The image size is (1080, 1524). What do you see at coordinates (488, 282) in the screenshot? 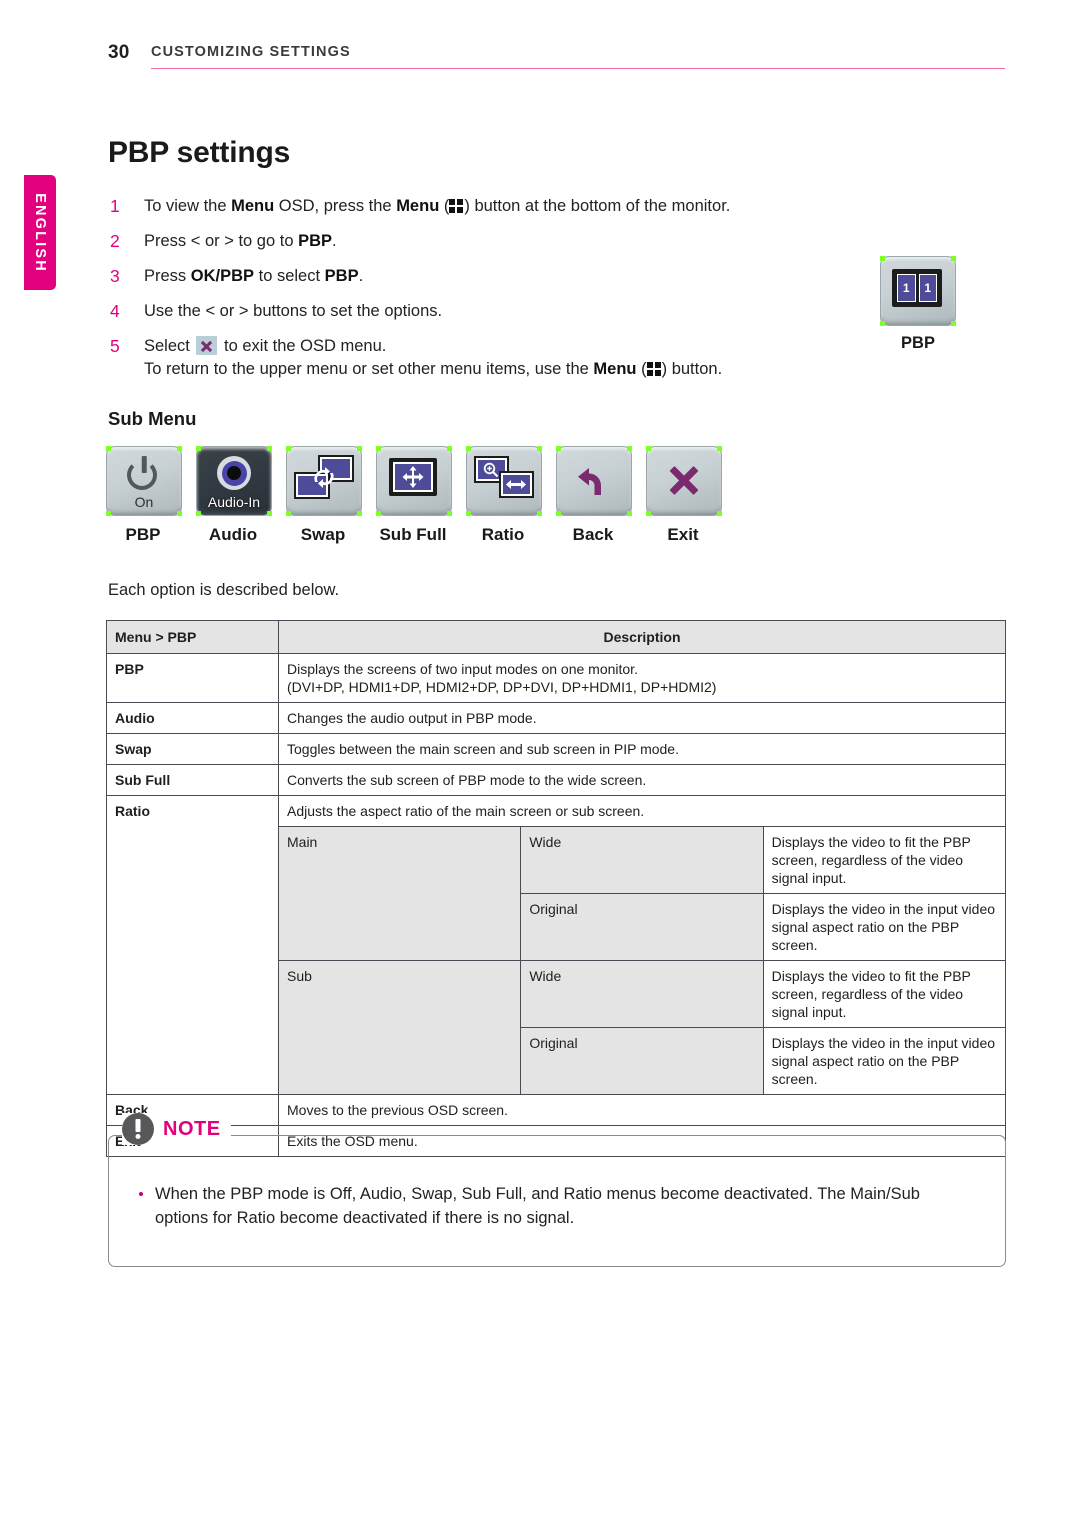
I see `step-item: 3 Press OK/PBP to select PBP.` at bounding box center [488, 282].